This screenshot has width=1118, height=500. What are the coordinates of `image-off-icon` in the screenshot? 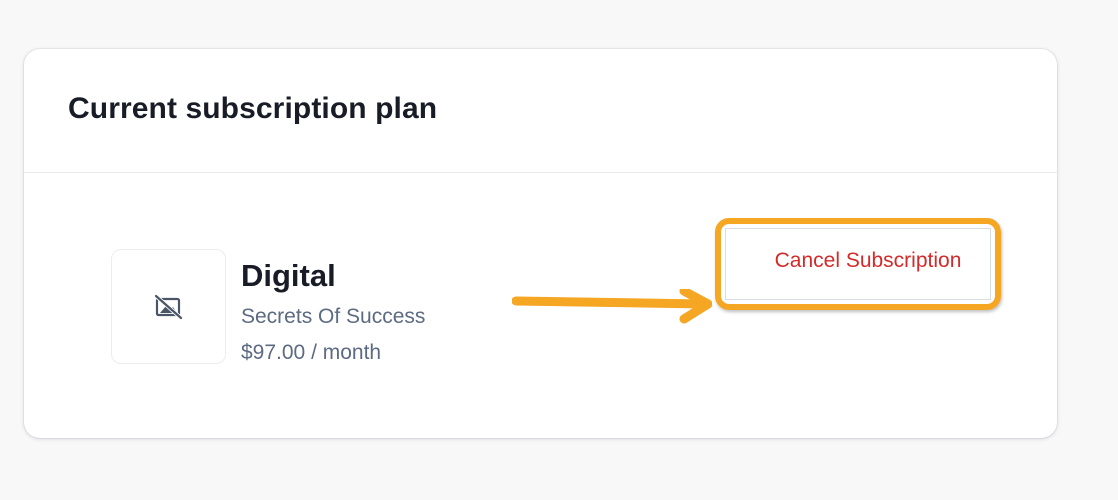 It's located at (169, 306).